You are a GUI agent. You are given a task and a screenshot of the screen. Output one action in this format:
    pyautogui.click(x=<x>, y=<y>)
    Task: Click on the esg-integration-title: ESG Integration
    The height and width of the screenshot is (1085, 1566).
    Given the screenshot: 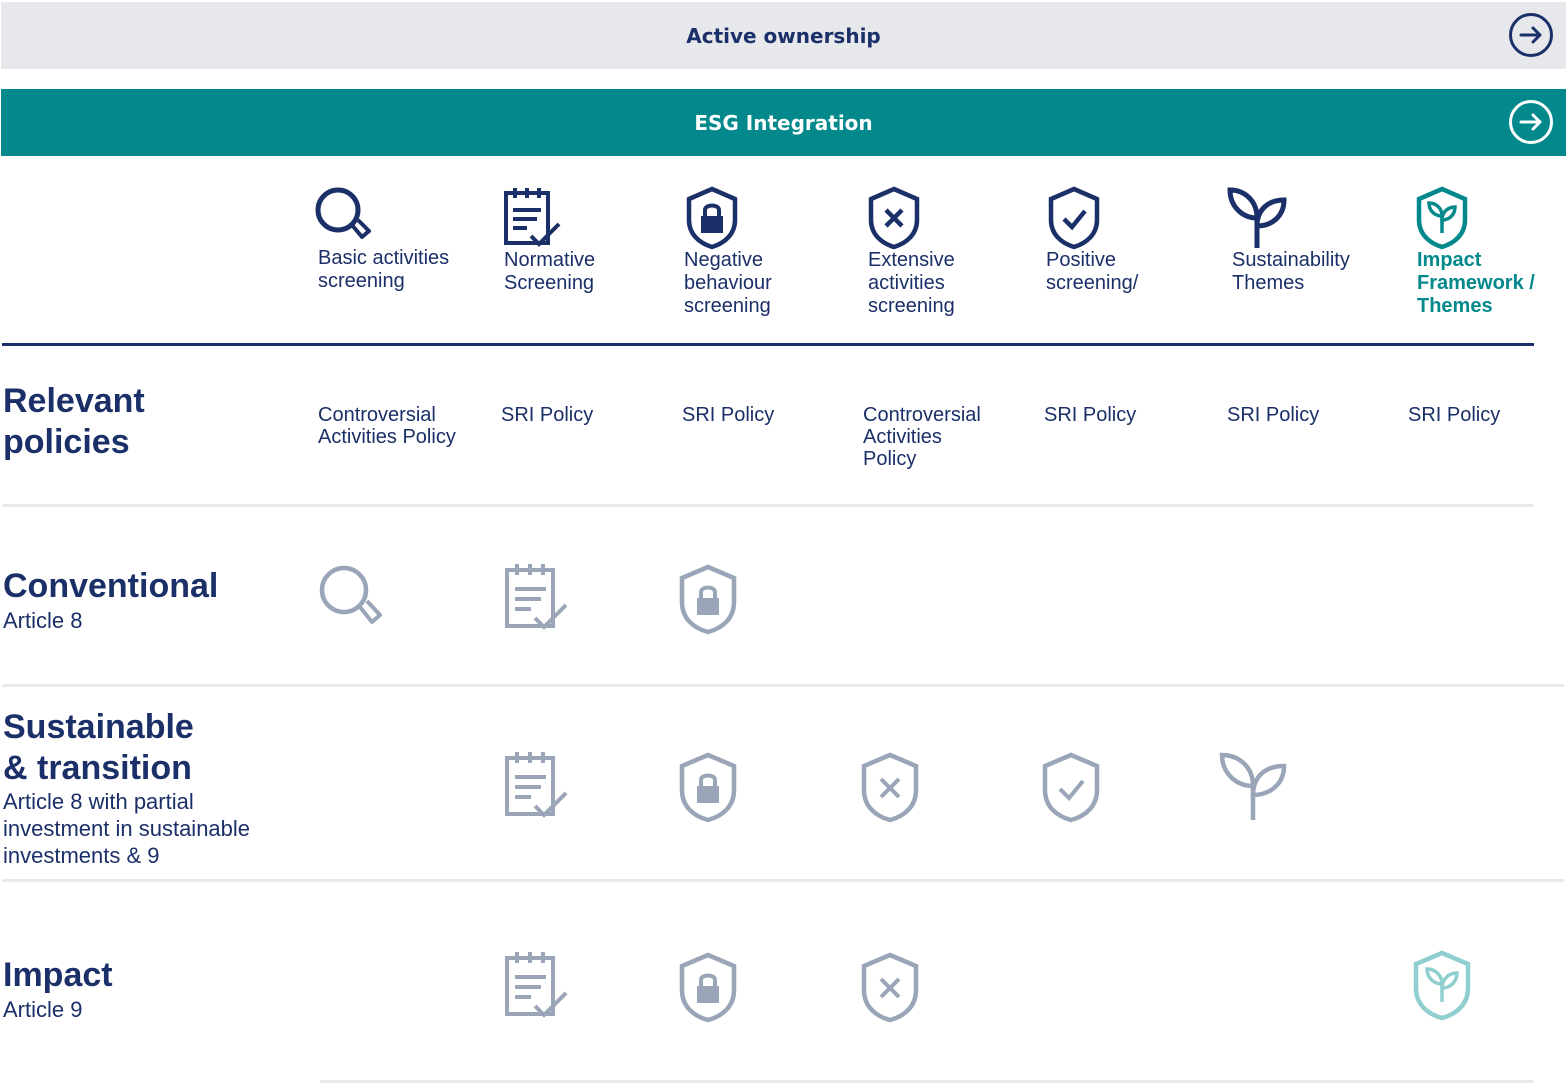 What is the action you would take?
    pyautogui.click(x=783, y=122)
    